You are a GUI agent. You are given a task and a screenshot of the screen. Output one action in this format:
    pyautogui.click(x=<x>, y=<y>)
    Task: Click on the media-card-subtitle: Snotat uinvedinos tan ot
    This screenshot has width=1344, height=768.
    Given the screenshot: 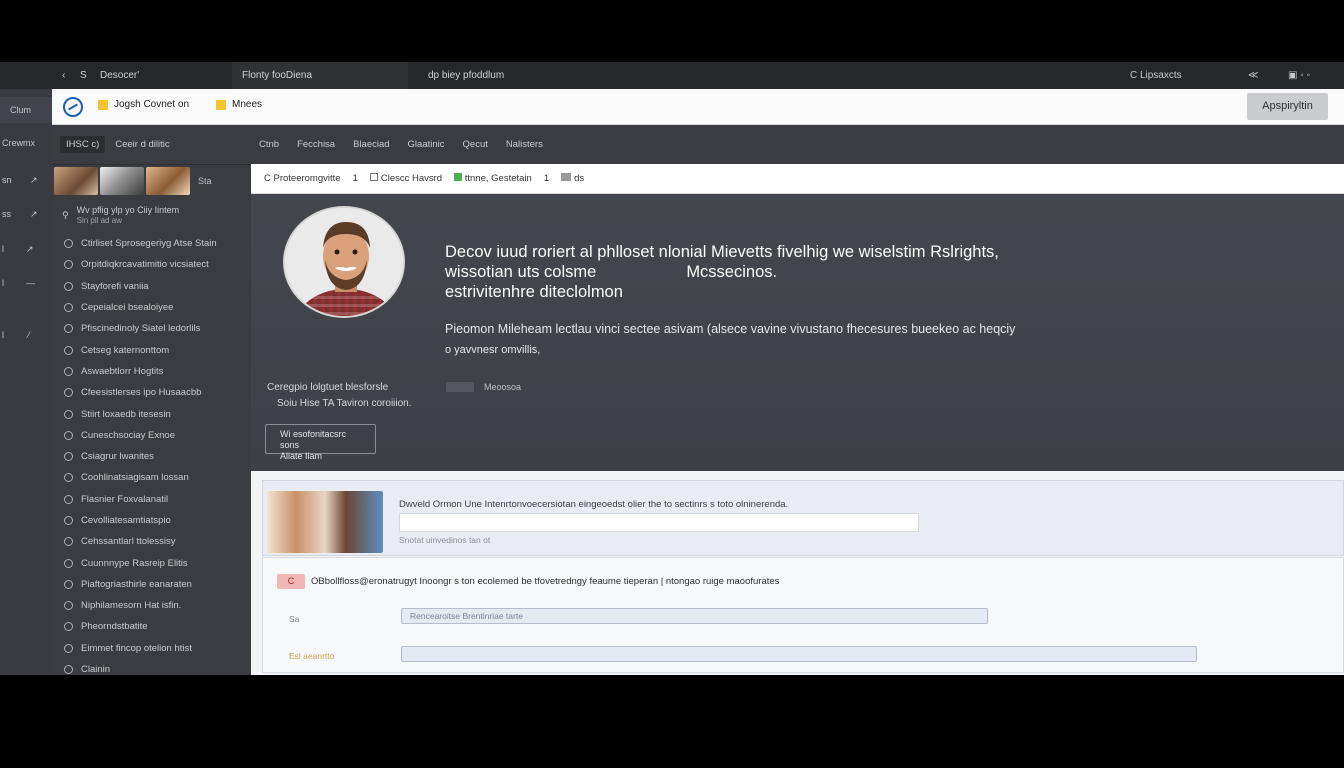 What is the action you would take?
    pyautogui.click(x=445, y=540)
    